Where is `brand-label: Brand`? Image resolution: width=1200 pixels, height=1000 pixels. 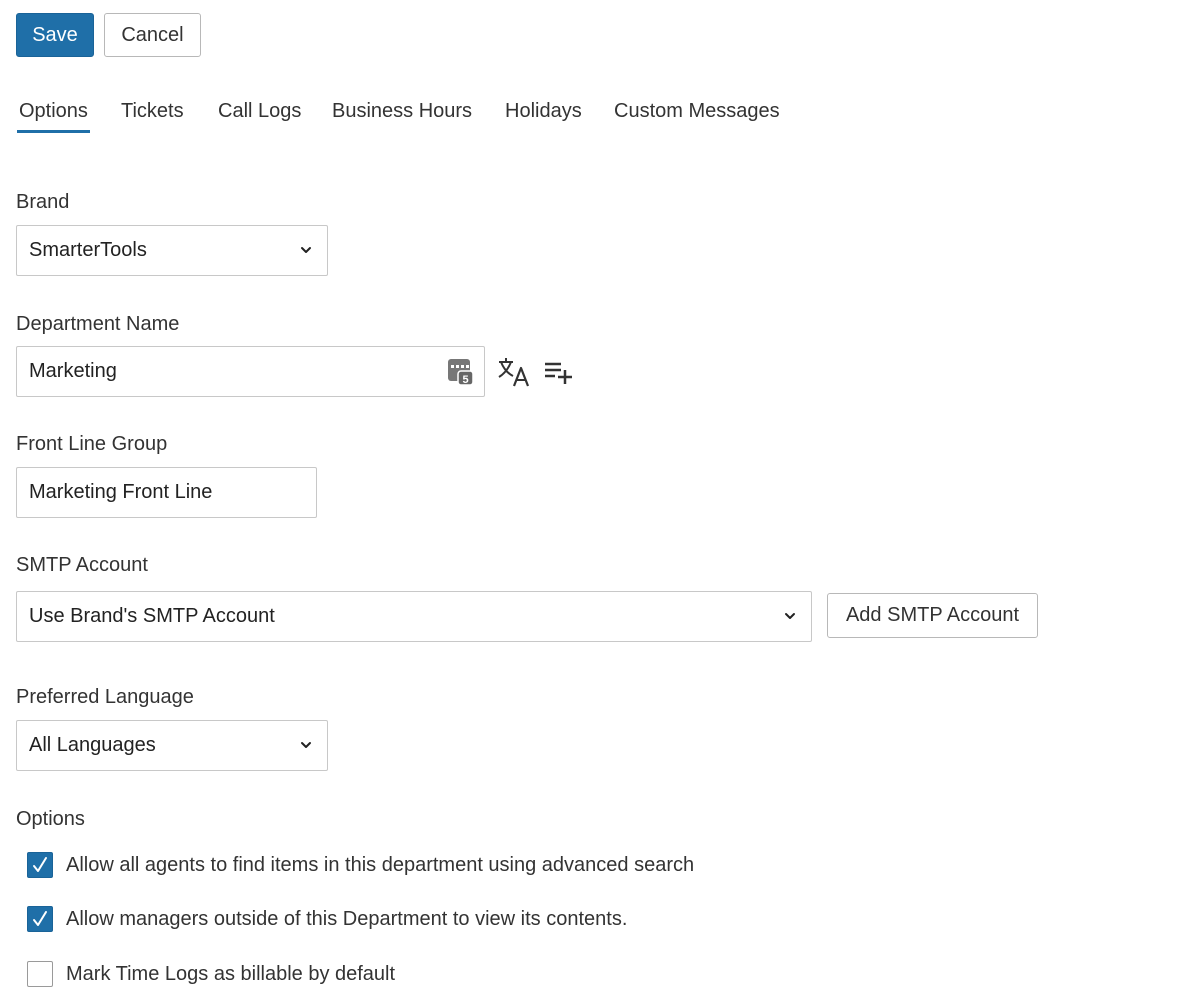
brand-label: Brand is located at coordinates (43, 202).